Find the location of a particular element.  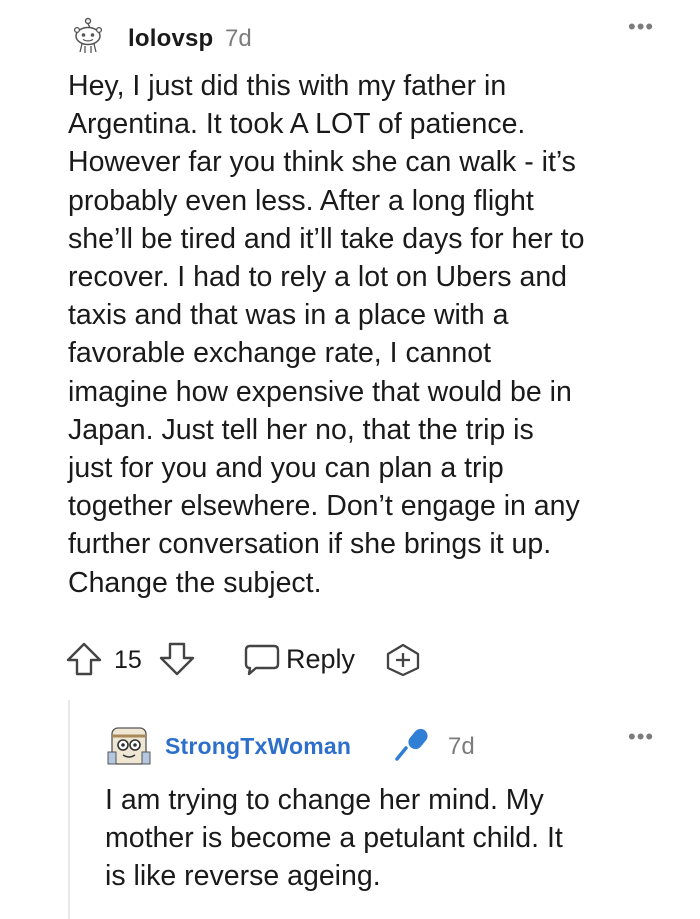

reply-timestamp: 7d is located at coordinates (461, 747).